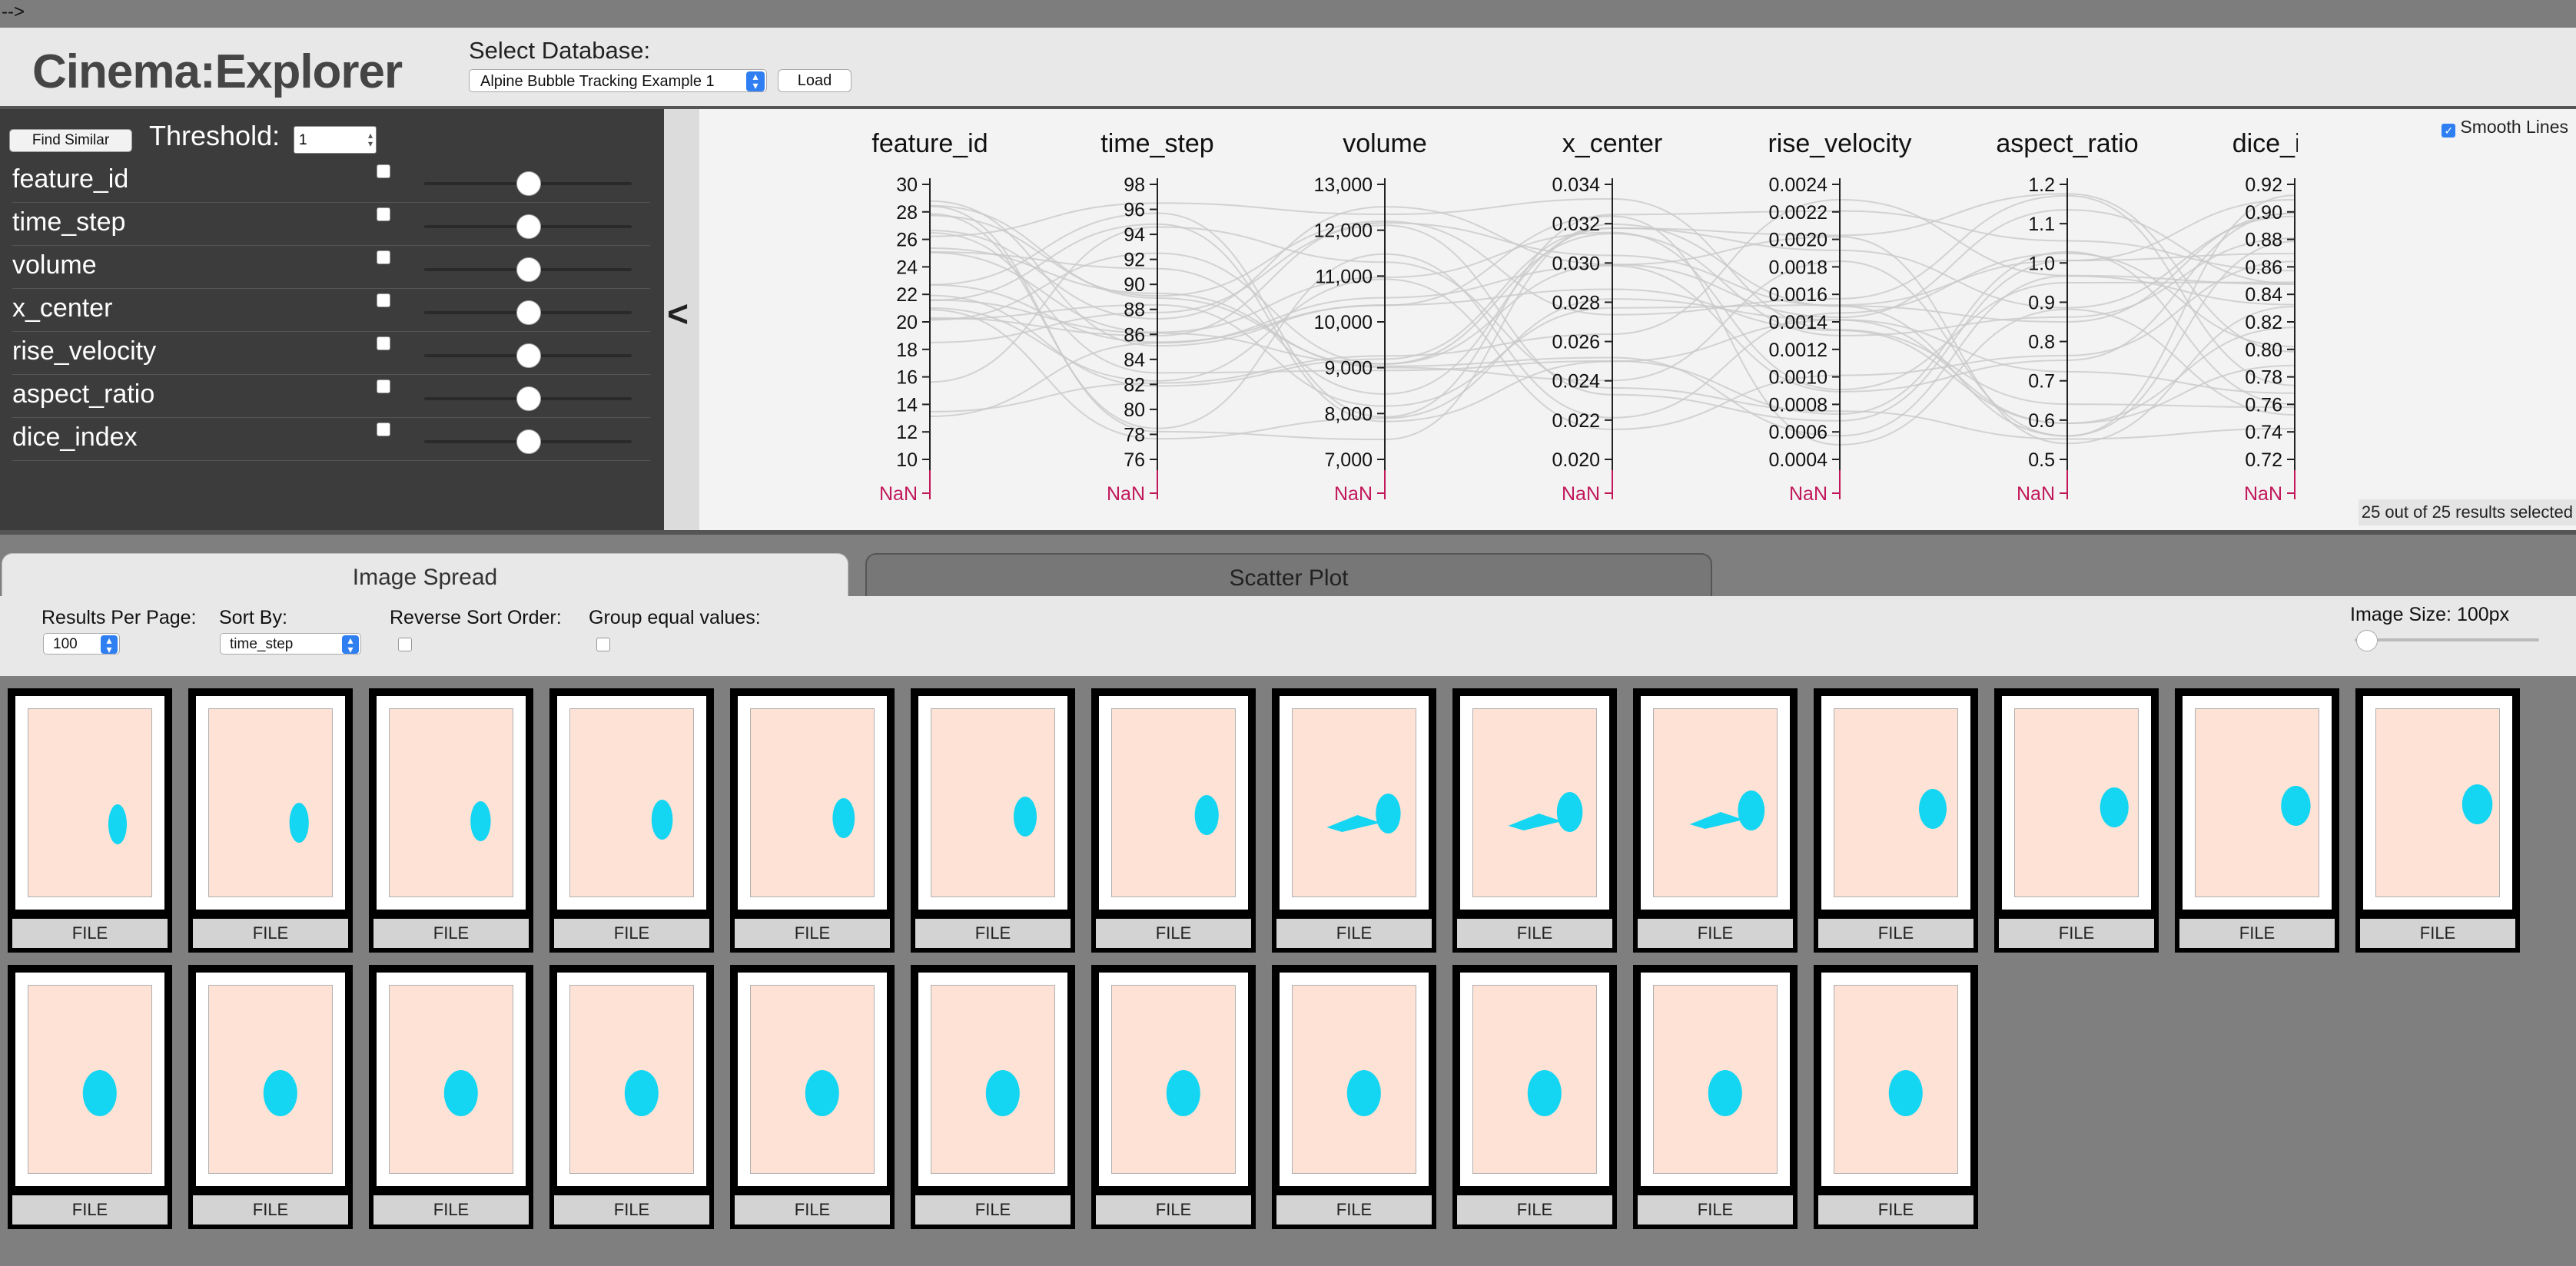  I want to click on axis-tick-label: 0.8, so click(2042, 342).